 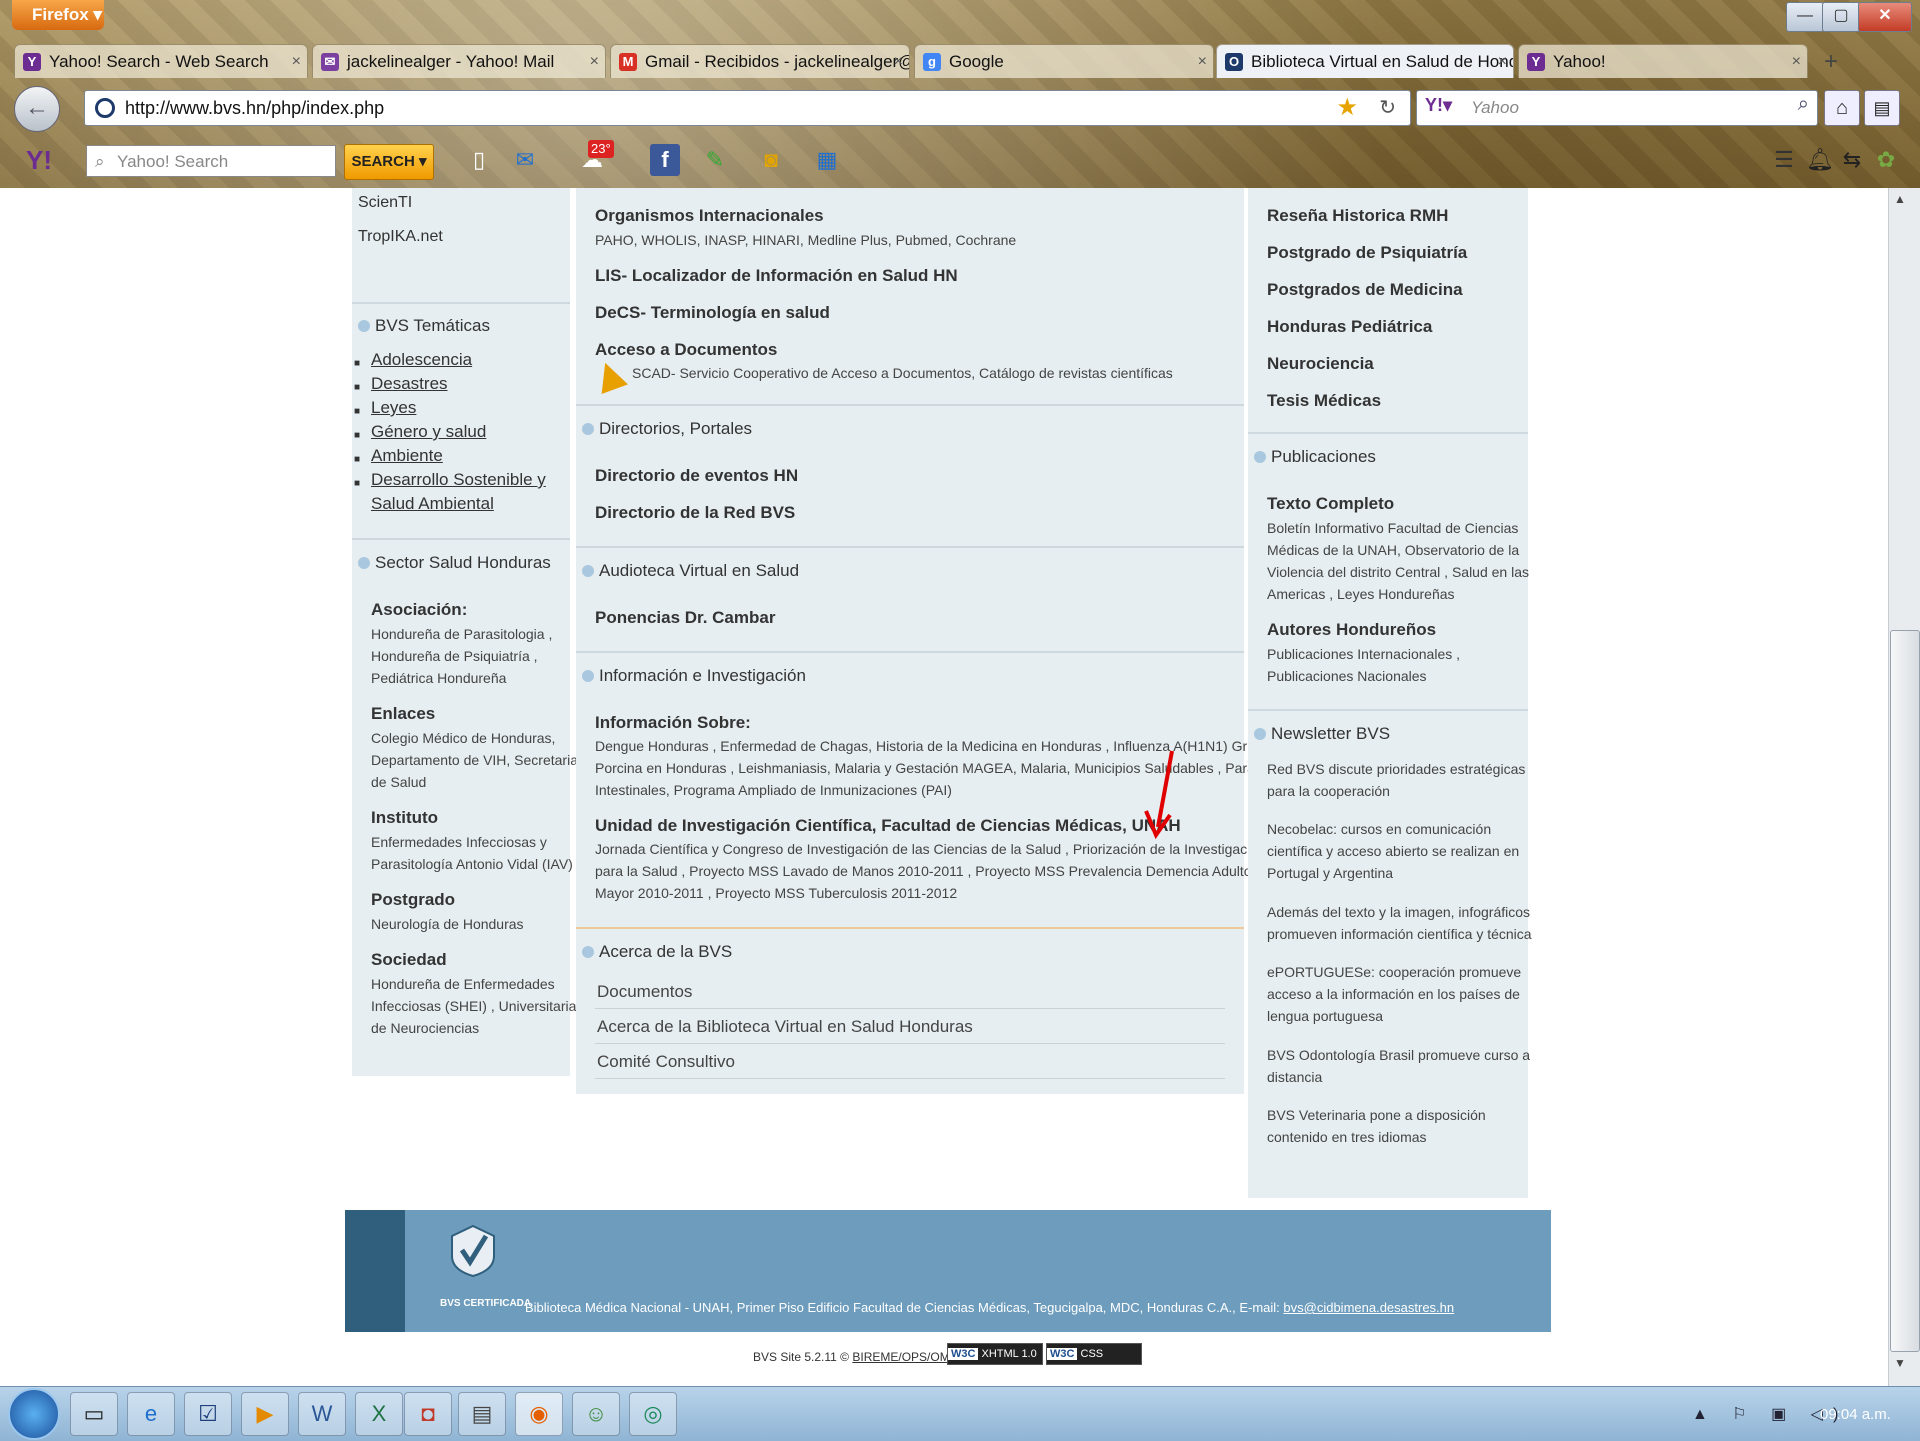 I want to click on scroll-up-icon: ▲, so click(x=1900, y=199).